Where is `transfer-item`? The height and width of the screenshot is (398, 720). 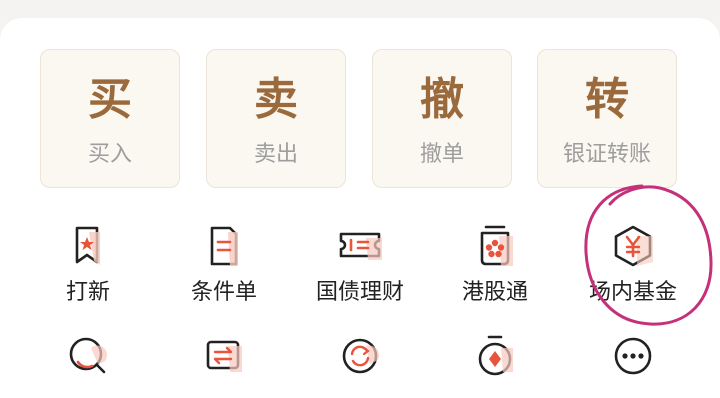 transfer-item is located at coordinates (224, 357).